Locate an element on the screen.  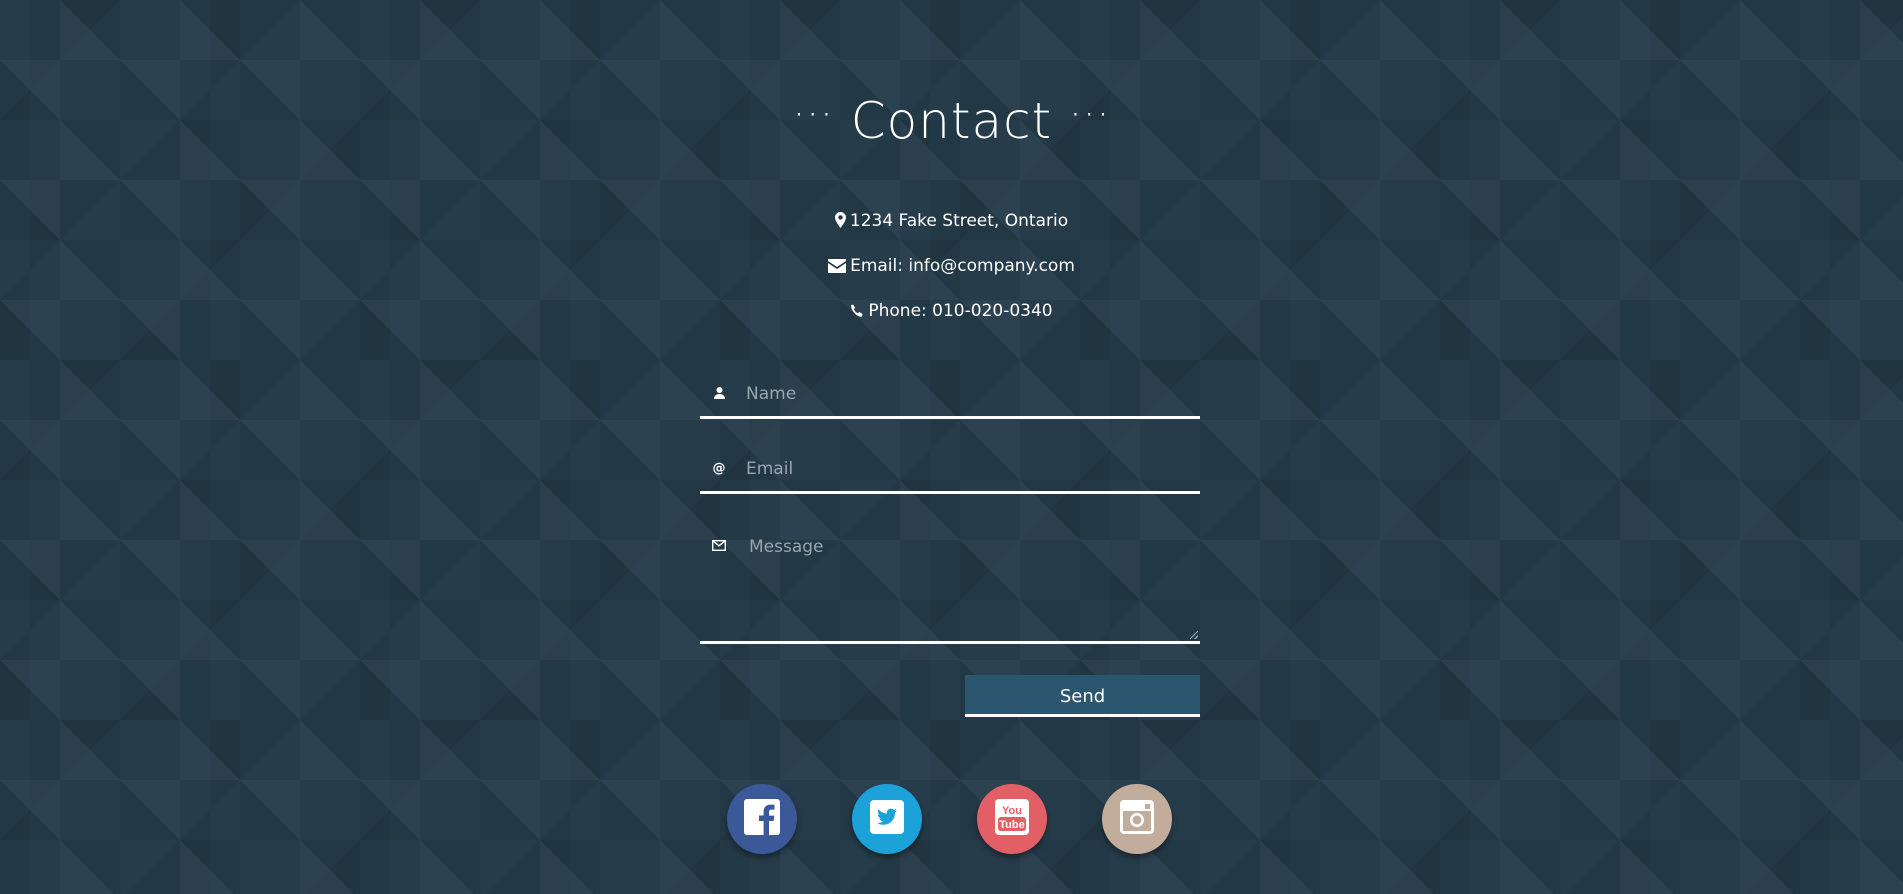
phone-text: Phone: 010-020-0340 is located at coordinates (960, 311).